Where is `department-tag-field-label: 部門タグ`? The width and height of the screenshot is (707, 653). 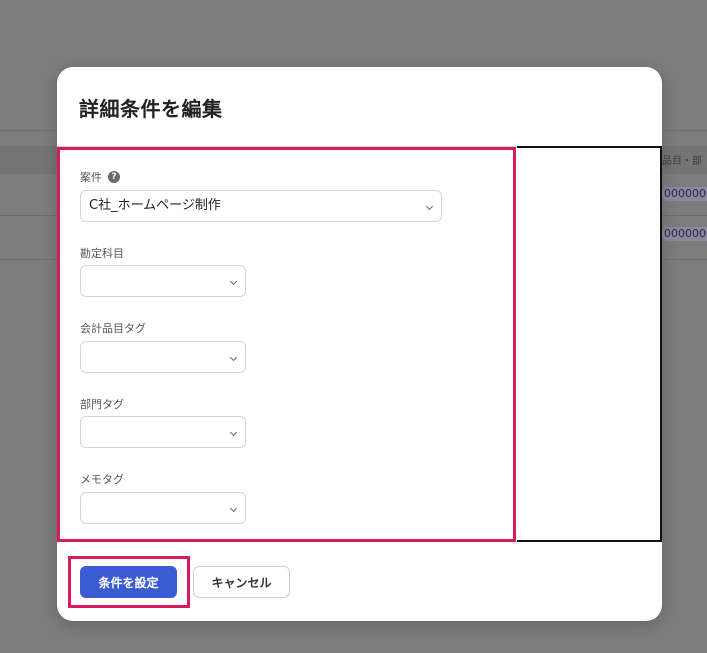 department-tag-field-label: 部門タグ is located at coordinates (102, 404).